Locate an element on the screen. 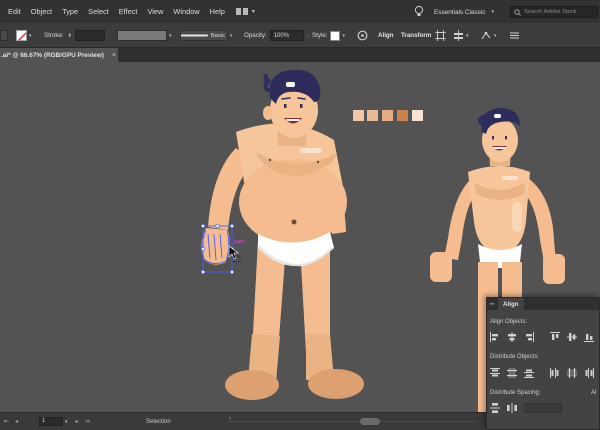 The height and width of the screenshot is (430, 600). skin-swatches is located at coordinates (388, 115).